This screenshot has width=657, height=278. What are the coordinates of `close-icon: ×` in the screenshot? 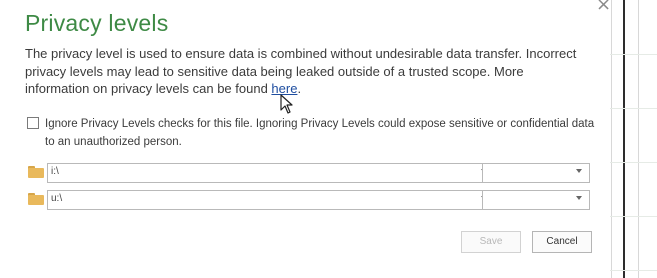 It's located at (603, 7).